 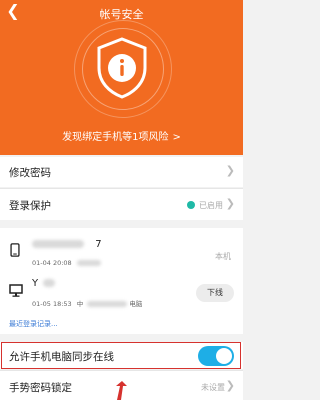 What do you see at coordinates (30, 206) in the screenshot?
I see `login-protection-label: 登录保护` at bounding box center [30, 206].